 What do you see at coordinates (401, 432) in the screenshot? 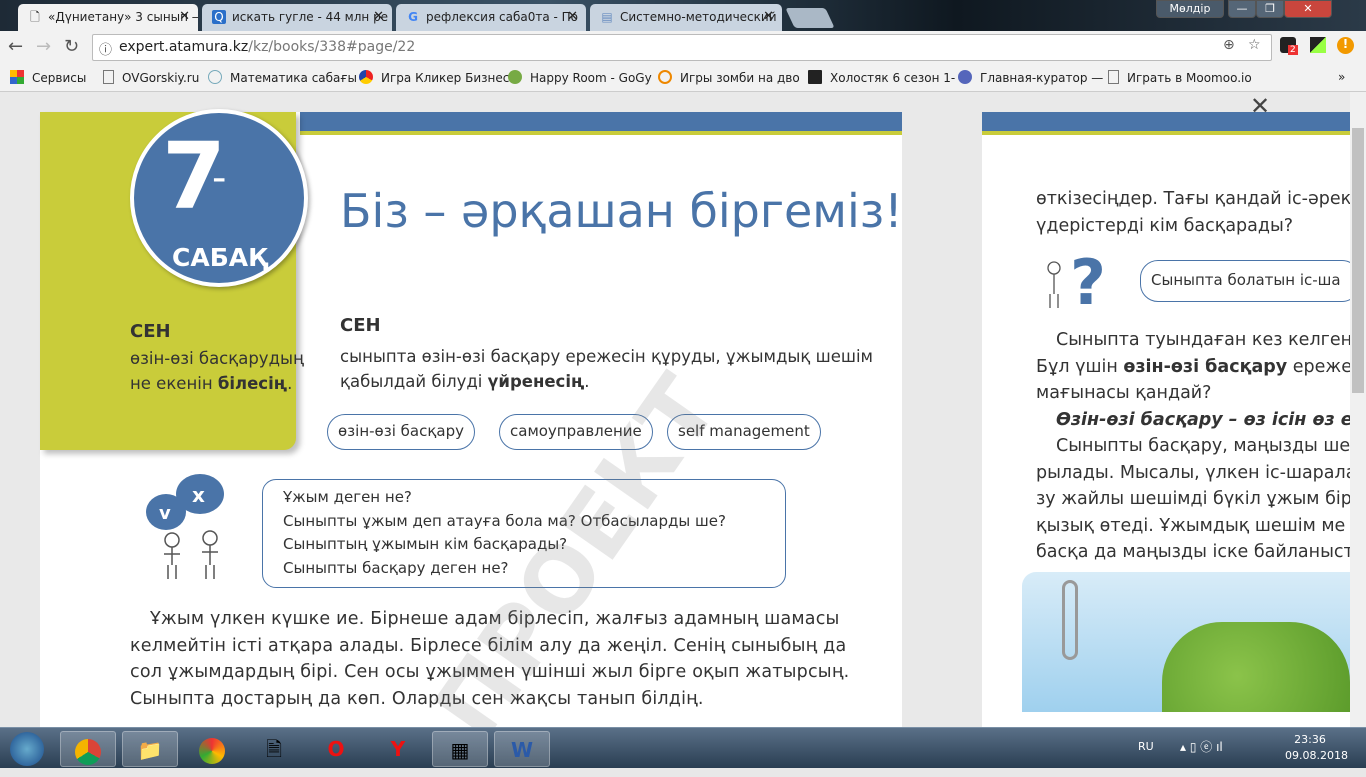
I see `term-pill: өзін-өзі басқару` at bounding box center [401, 432].